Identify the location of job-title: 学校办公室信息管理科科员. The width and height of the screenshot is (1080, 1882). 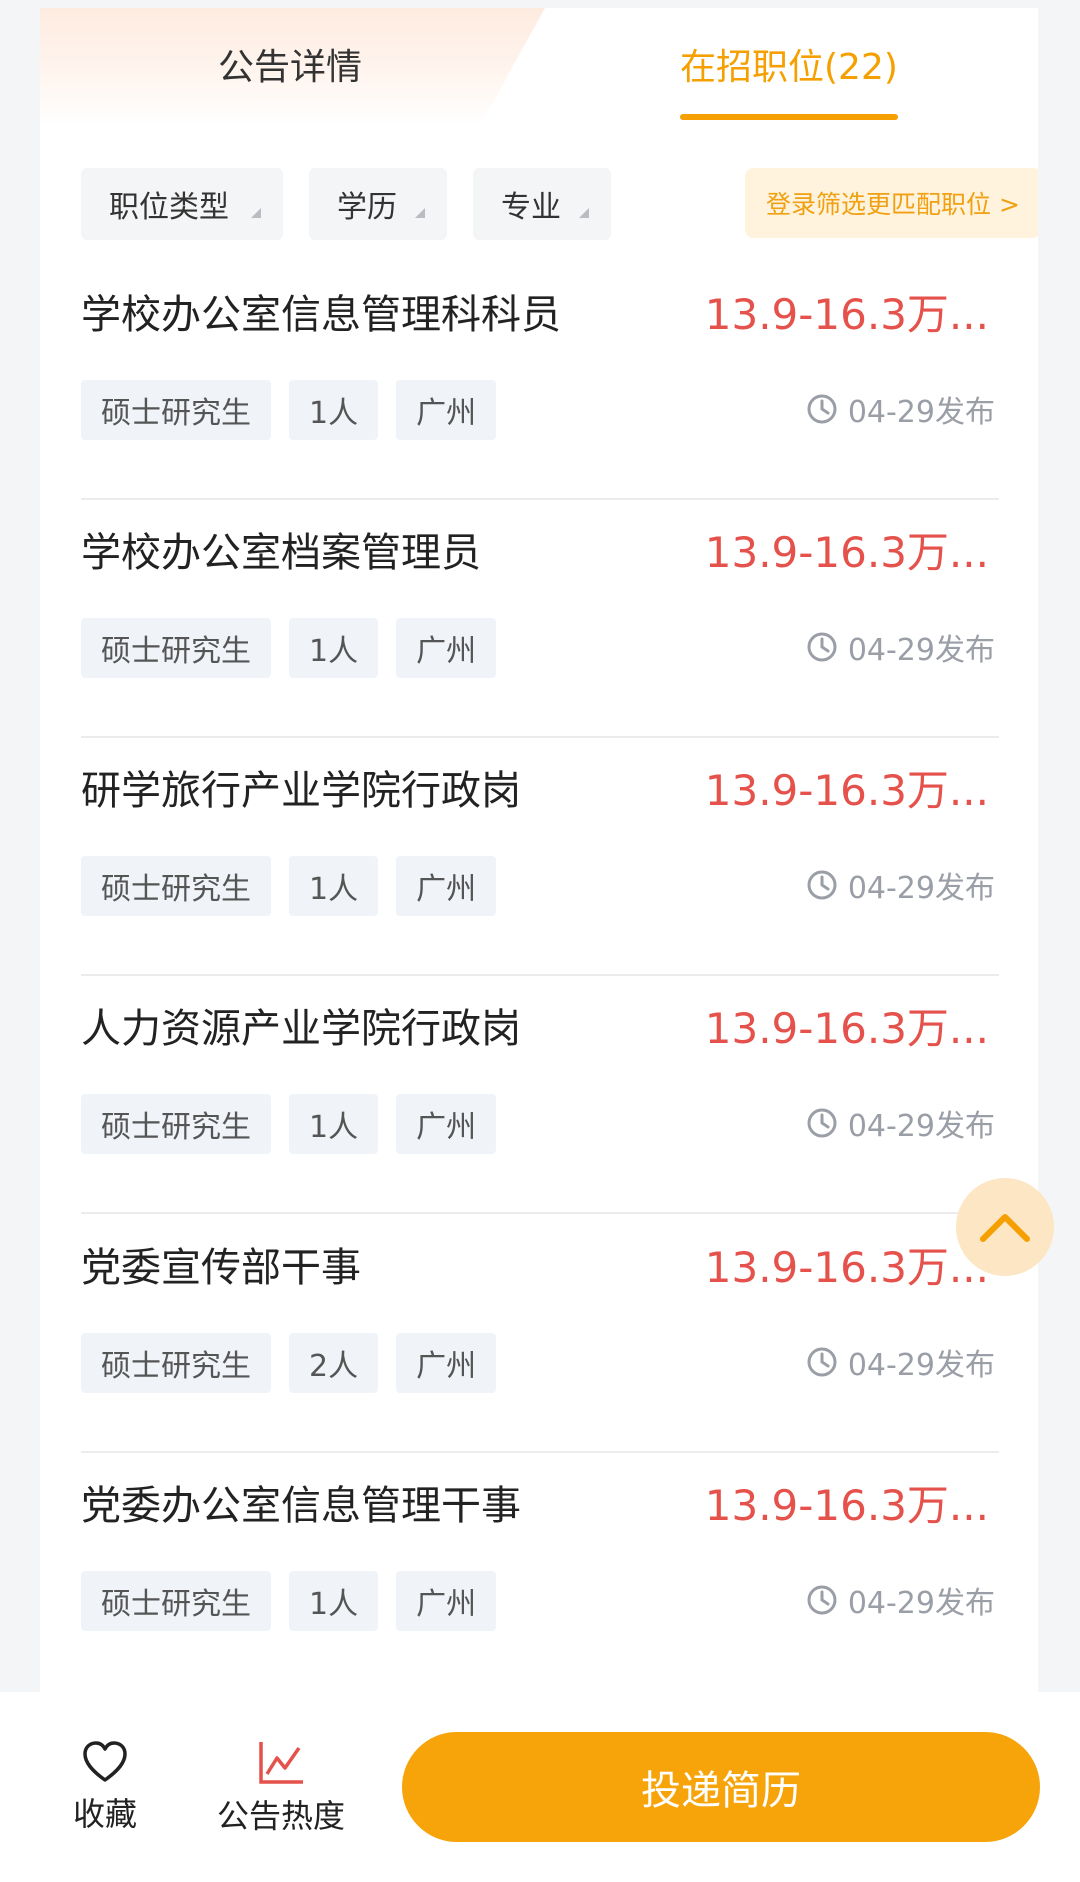
(321, 315).